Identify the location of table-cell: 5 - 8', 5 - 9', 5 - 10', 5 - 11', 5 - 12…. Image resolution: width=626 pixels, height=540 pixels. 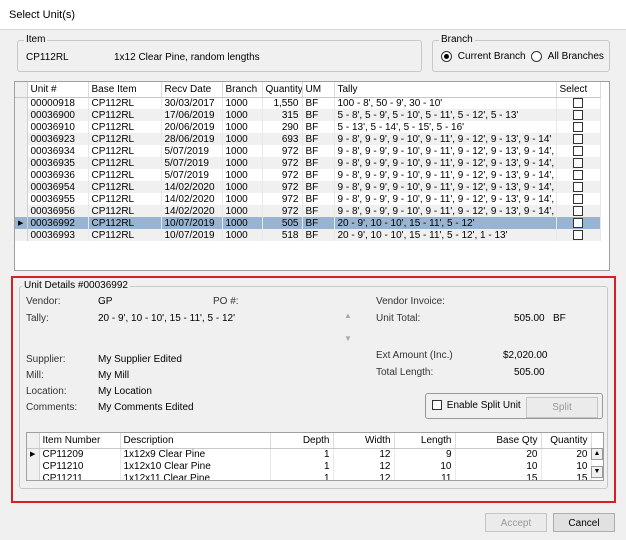
(445, 115).